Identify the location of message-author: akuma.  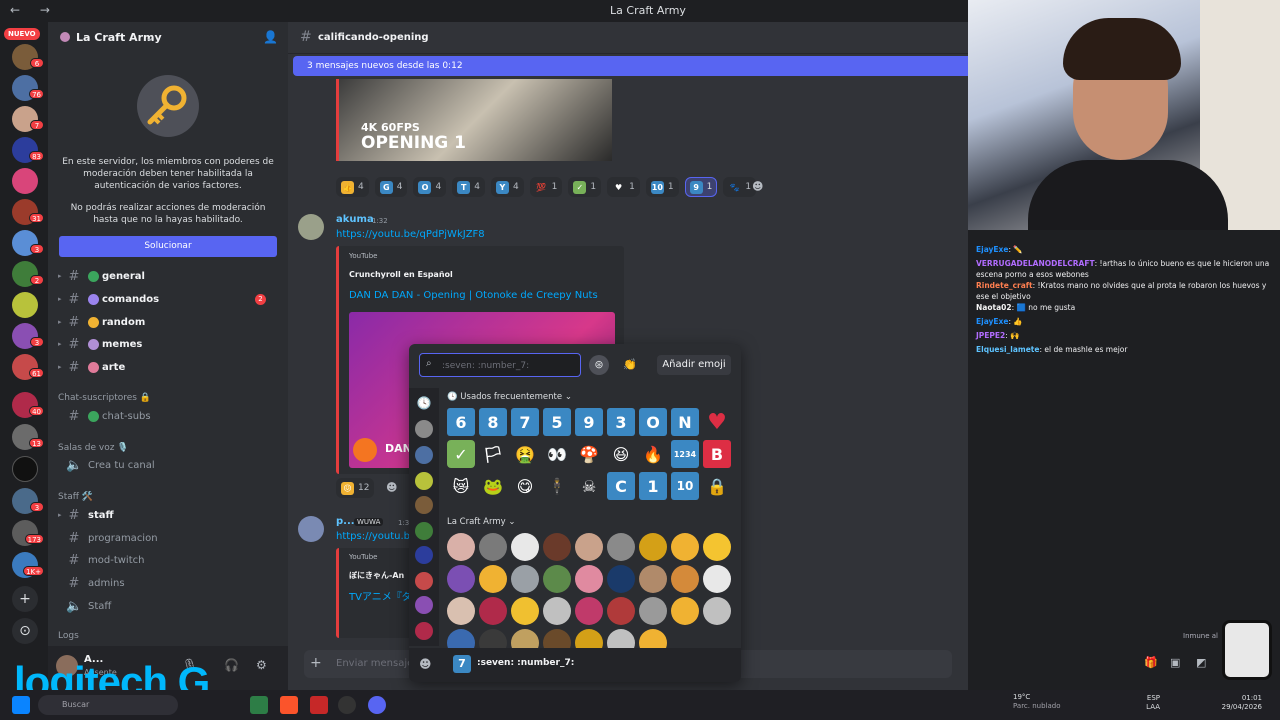
(355, 219).